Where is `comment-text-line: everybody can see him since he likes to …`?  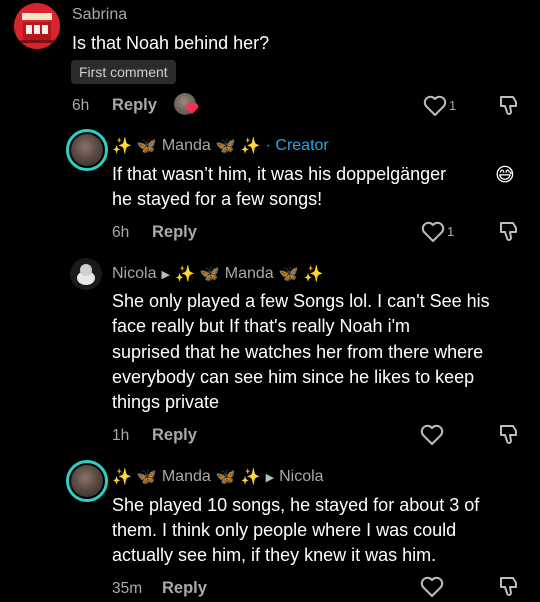 comment-text-line: everybody can see him since he likes to … is located at coordinates (293, 377).